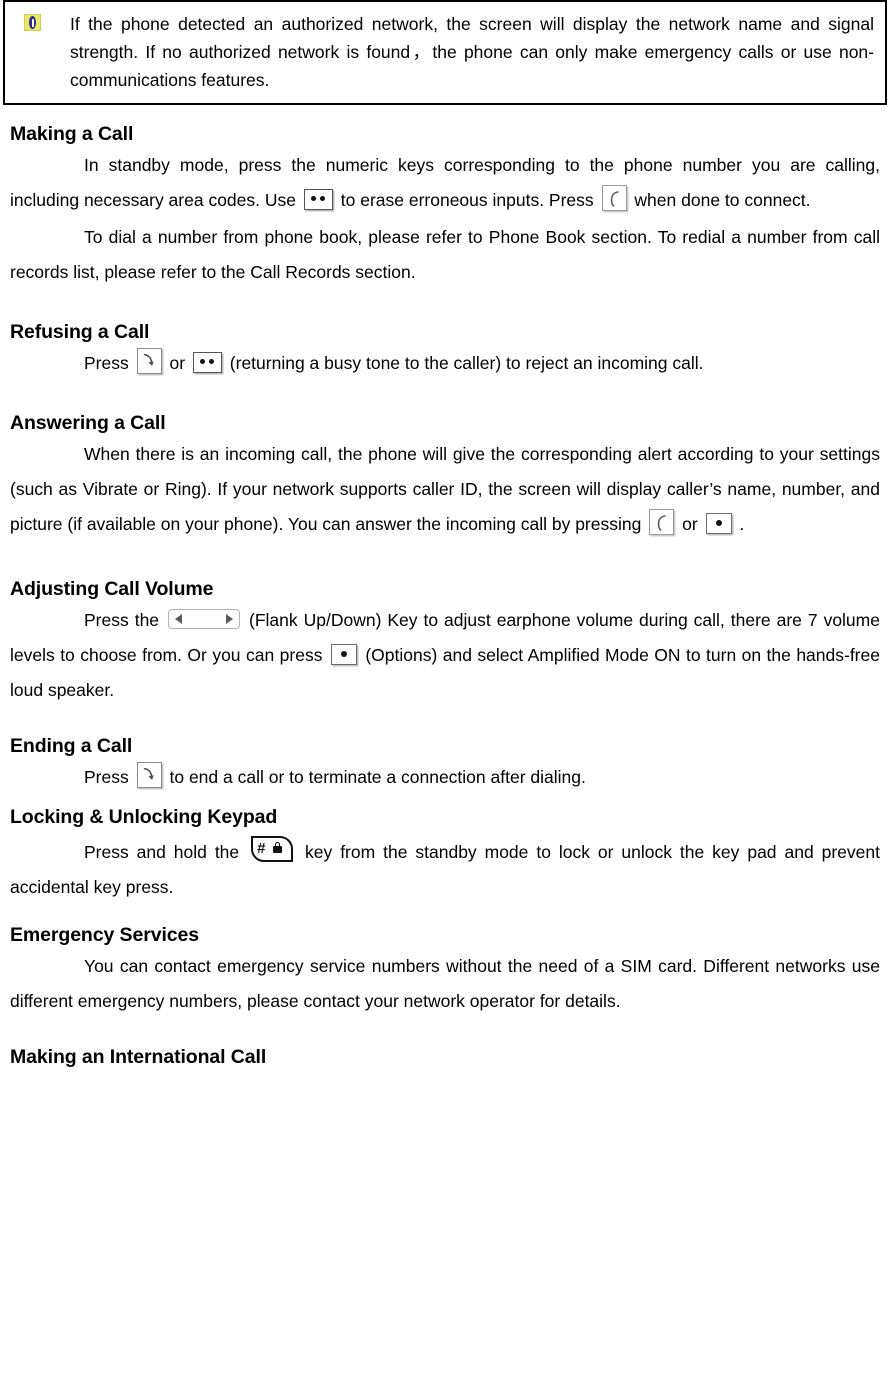 The height and width of the screenshot is (1375, 891). Describe the element at coordinates (204, 619) in the screenshot. I see `flank-key-icon` at that location.